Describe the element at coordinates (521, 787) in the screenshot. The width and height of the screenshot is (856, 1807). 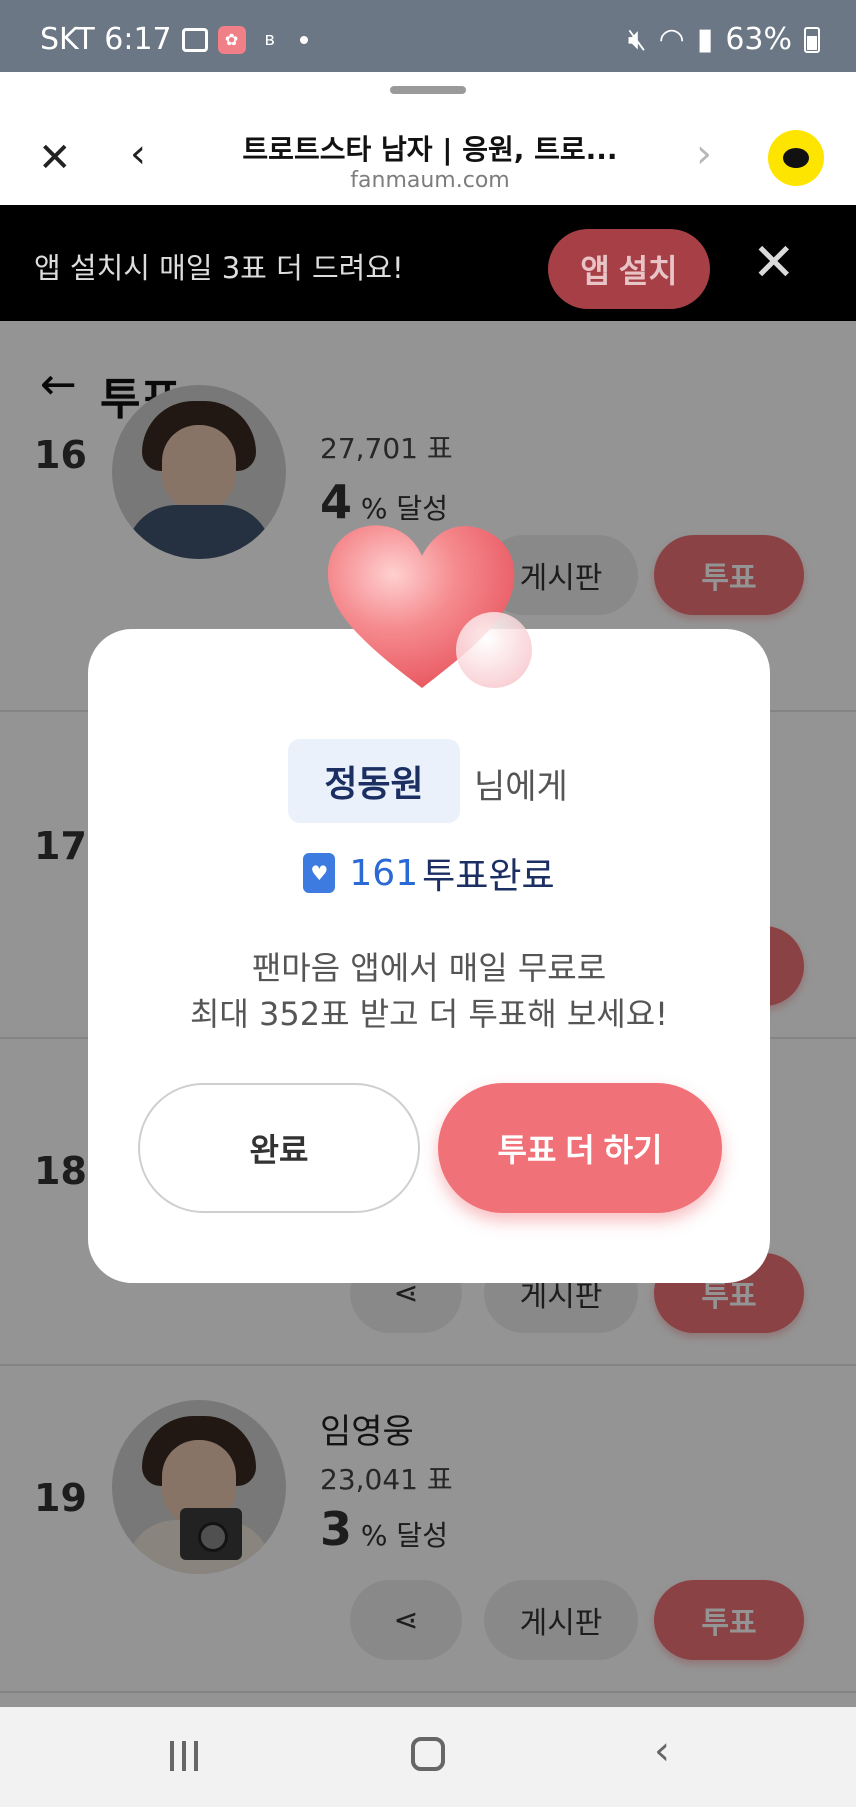
I see `name-suffix: 님에게` at that location.